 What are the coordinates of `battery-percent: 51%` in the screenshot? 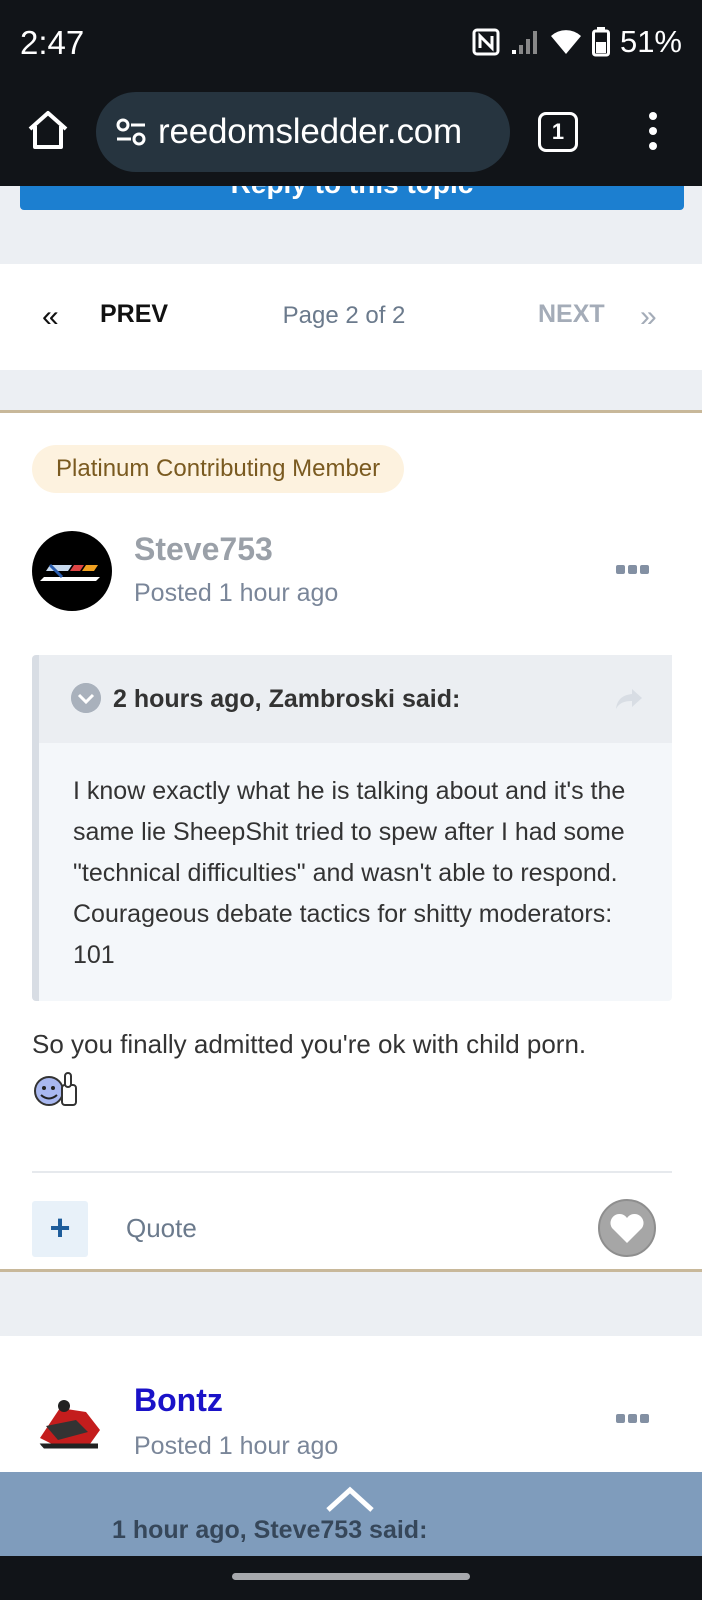 It's located at (650, 41).